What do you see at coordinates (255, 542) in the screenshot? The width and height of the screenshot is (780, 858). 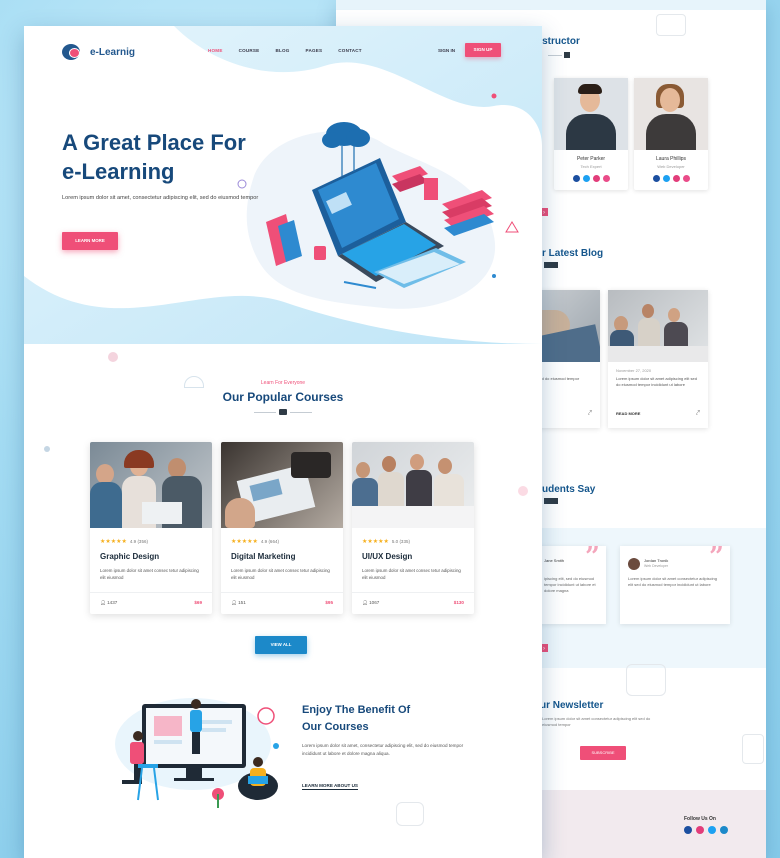 I see `course-rating: ★★★★★ 4.9 (664)` at bounding box center [255, 542].